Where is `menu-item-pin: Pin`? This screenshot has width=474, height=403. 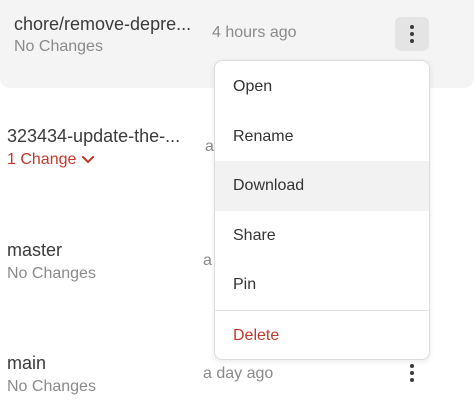
menu-item-pin: Pin is located at coordinates (322, 285).